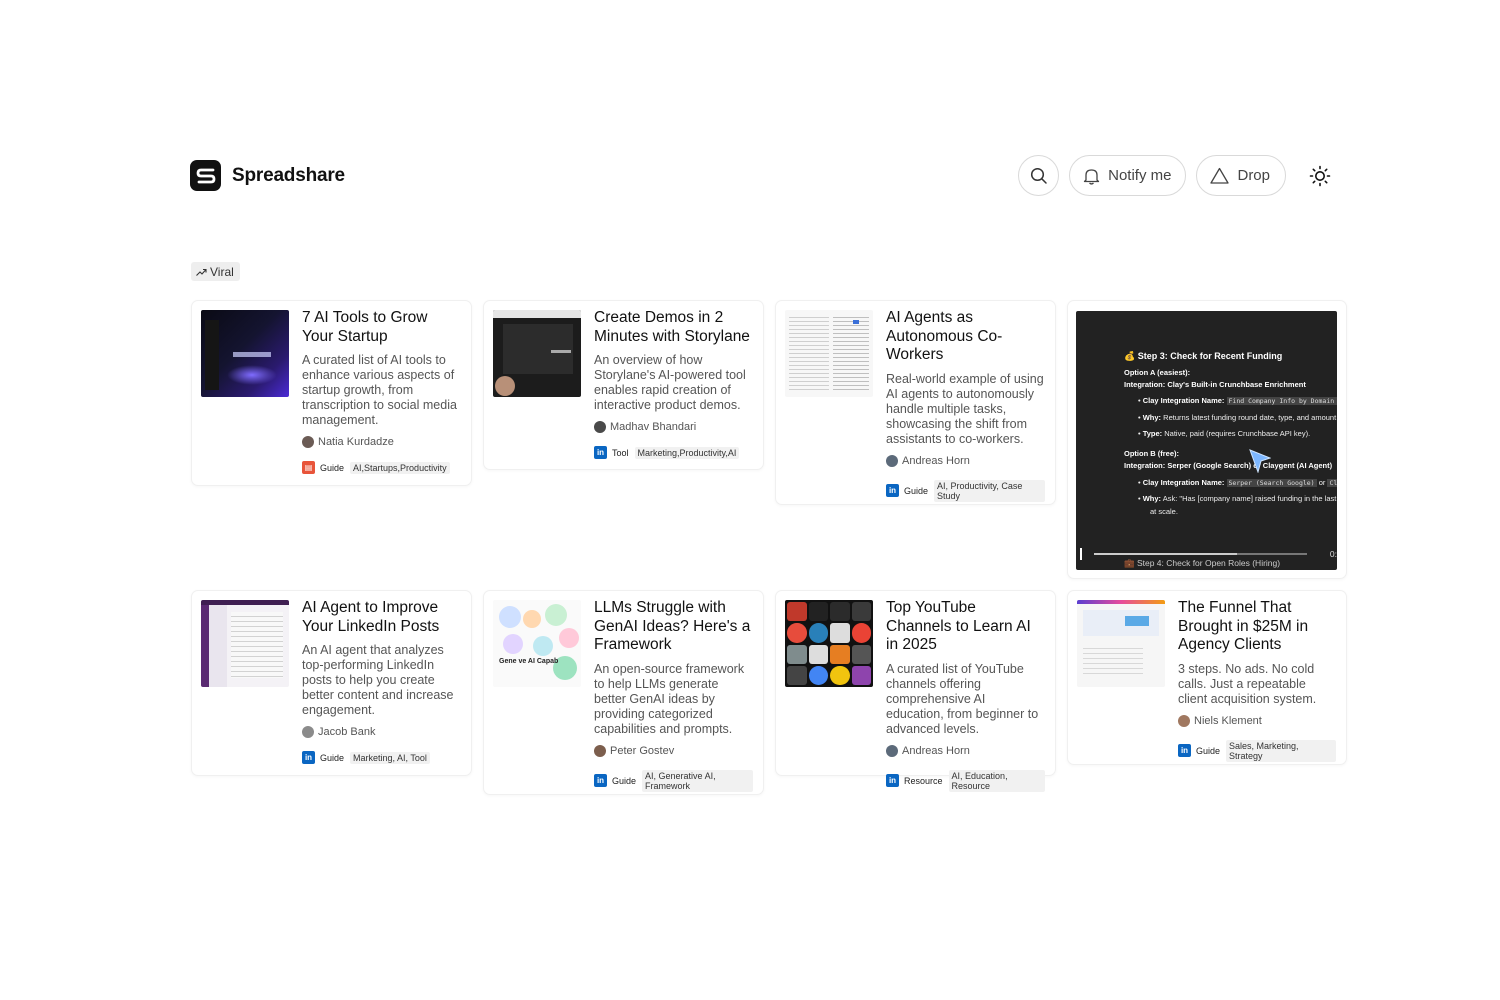 This screenshot has height=1000, width=1500. I want to click on viral-tag: Viral, so click(215, 271).